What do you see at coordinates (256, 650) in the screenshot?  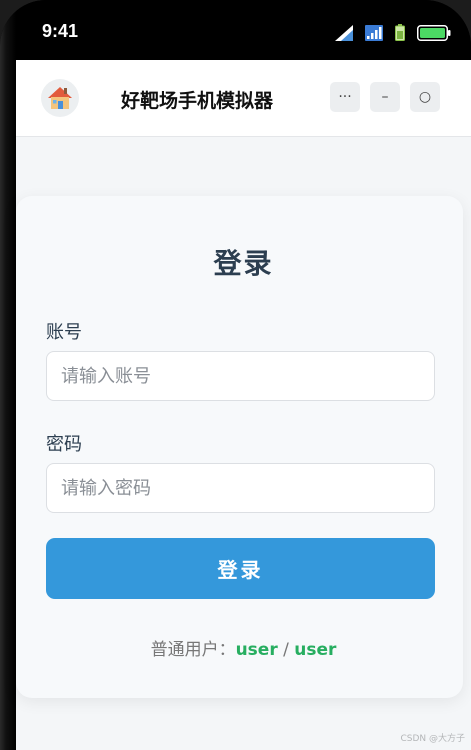 I see `hint-username: user` at bounding box center [256, 650].